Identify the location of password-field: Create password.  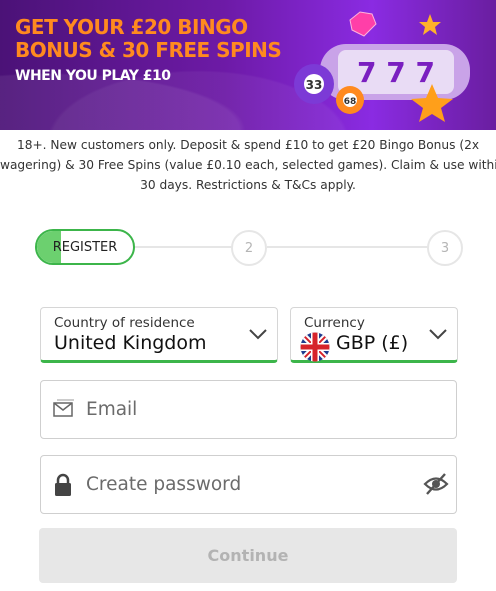
(248, 484).